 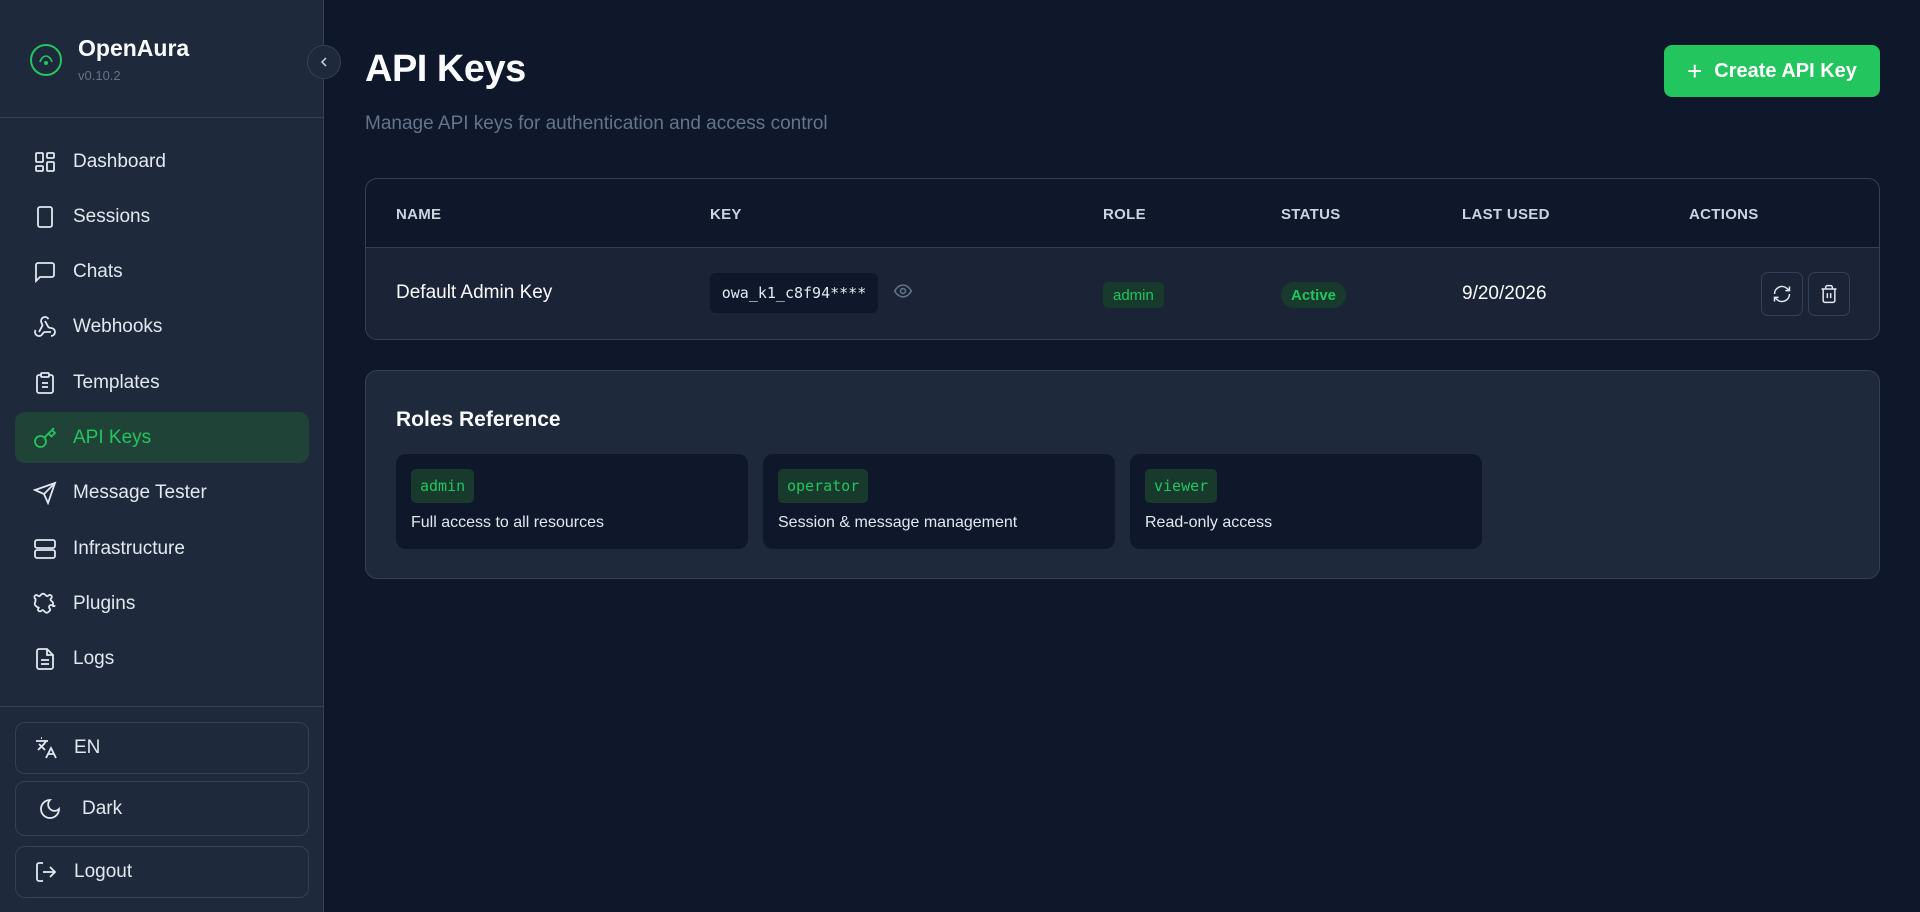 What do you see at coordinates (162, 659) in the screenshot?
I see `sidebar-item-logs: Logs` at bounding box center [162, 659].